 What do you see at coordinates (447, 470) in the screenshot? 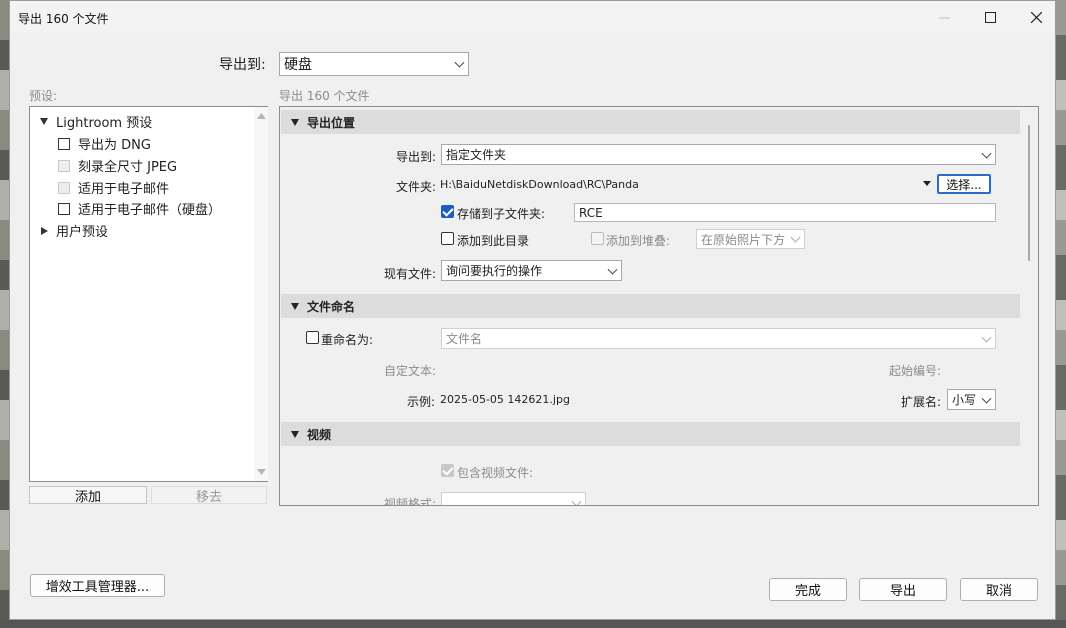
I see `include-video-checkbox` at bounding box center [447, 470].